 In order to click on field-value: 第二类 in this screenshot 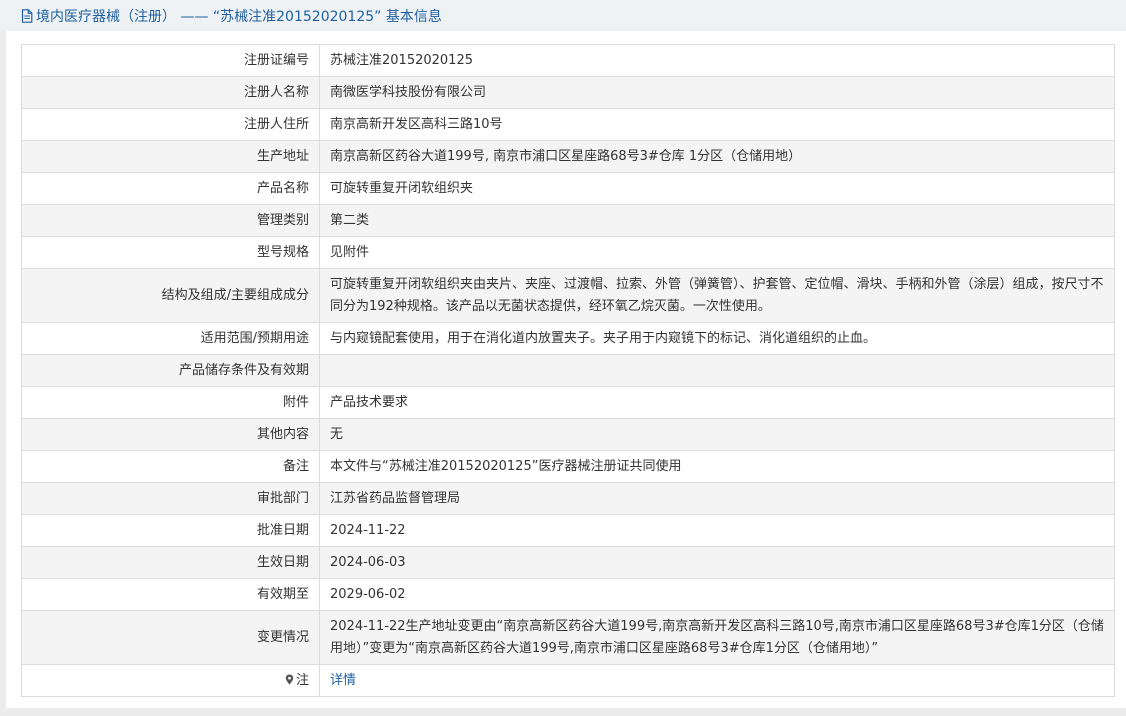, I will do `click(717, 220)`.